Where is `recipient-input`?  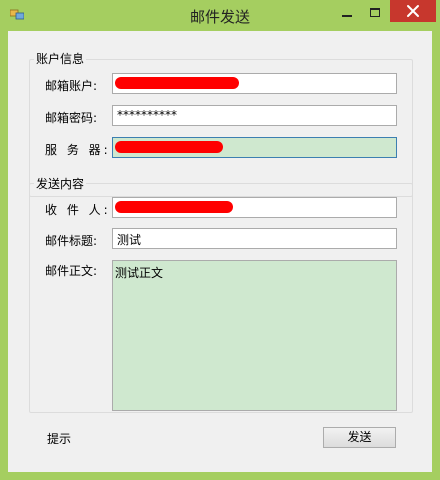
recipient-input is located at coordinates (254, 207).